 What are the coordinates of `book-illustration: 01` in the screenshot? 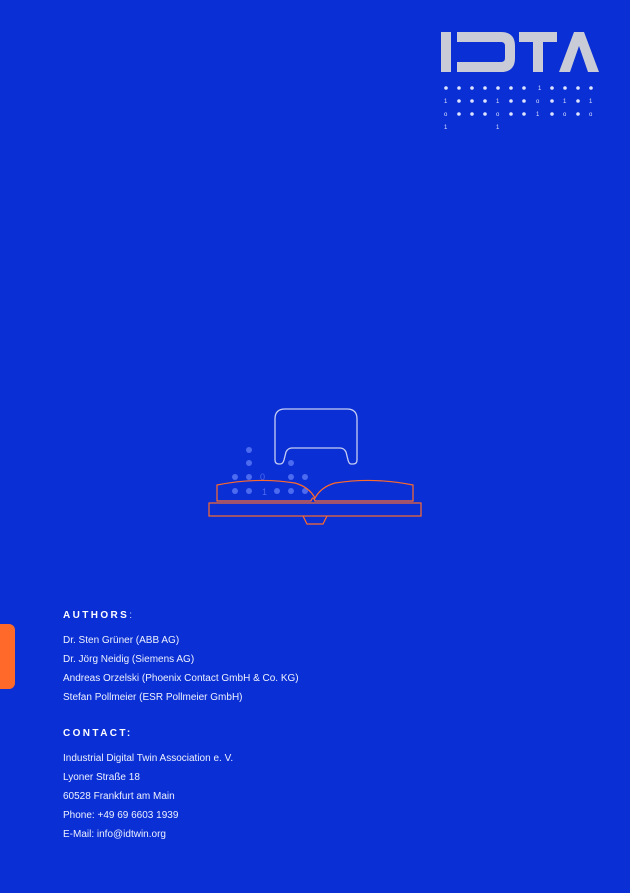 It's located at (315, 466).